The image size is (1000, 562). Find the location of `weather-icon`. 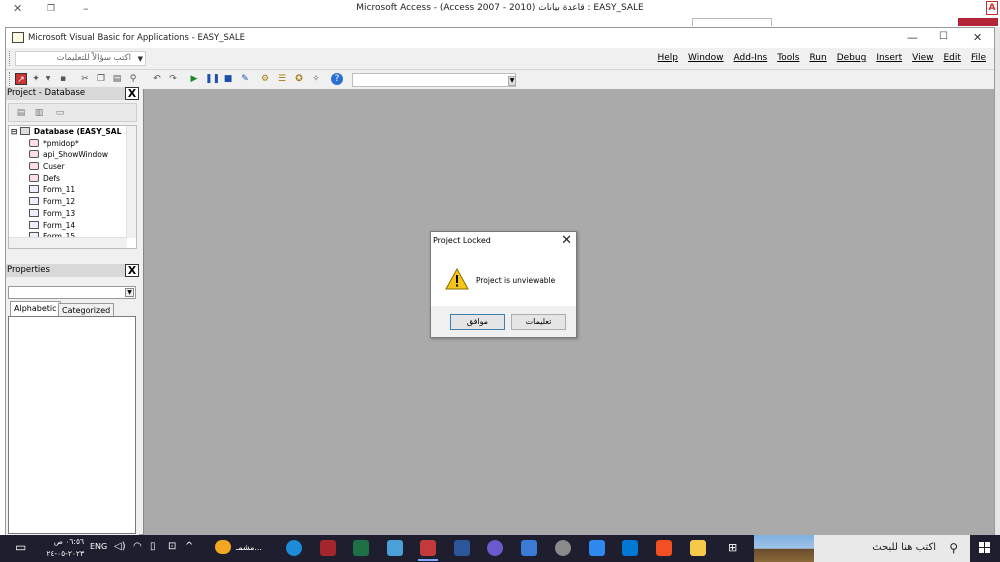

weather-icon is located at coordinates (223, 547).